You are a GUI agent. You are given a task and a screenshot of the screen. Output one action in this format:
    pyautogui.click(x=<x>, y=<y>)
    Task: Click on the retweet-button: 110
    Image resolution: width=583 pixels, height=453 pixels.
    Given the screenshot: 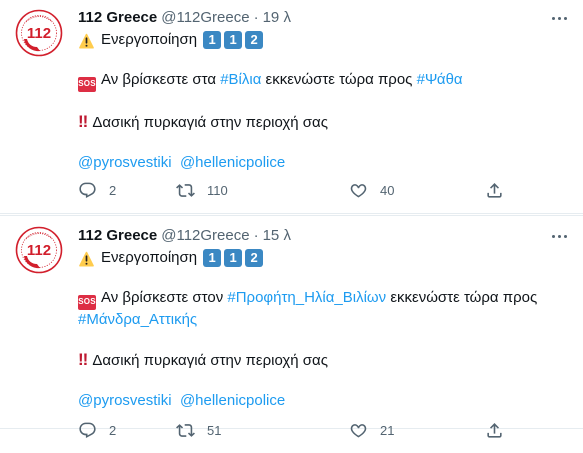 What is the action you would take?
    pyautogui.click(x=262, y=190)
    